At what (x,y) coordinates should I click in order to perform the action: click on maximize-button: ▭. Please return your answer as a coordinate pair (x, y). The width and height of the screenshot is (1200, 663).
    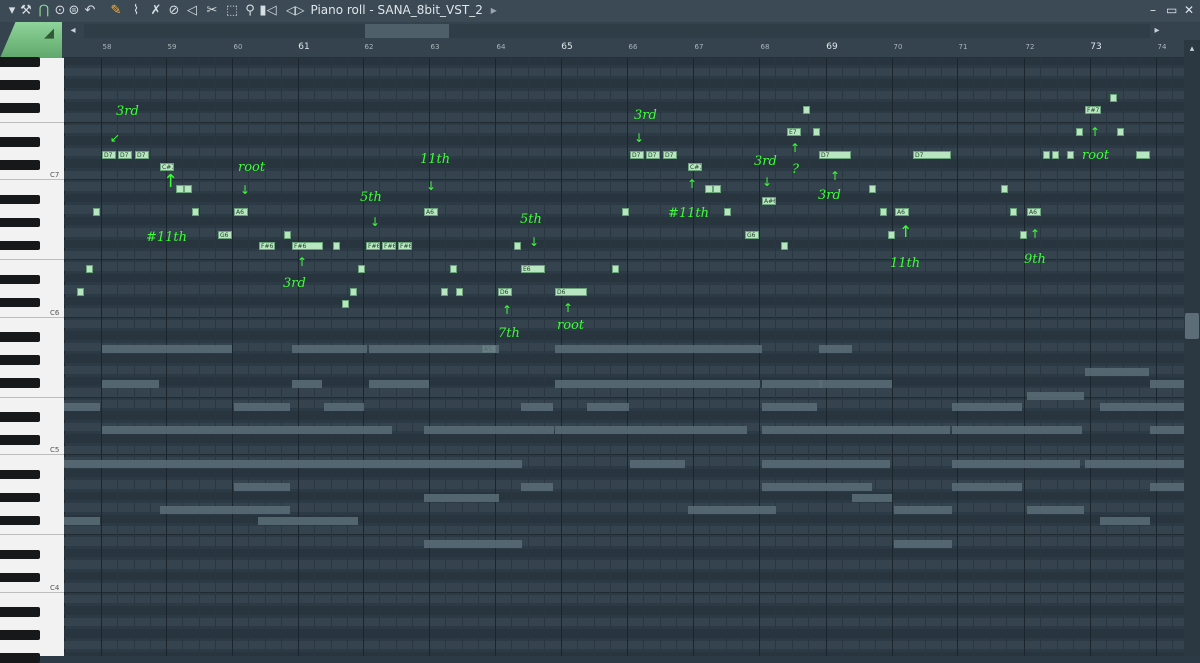
    Looking at the image, I should click on (1171, 10).